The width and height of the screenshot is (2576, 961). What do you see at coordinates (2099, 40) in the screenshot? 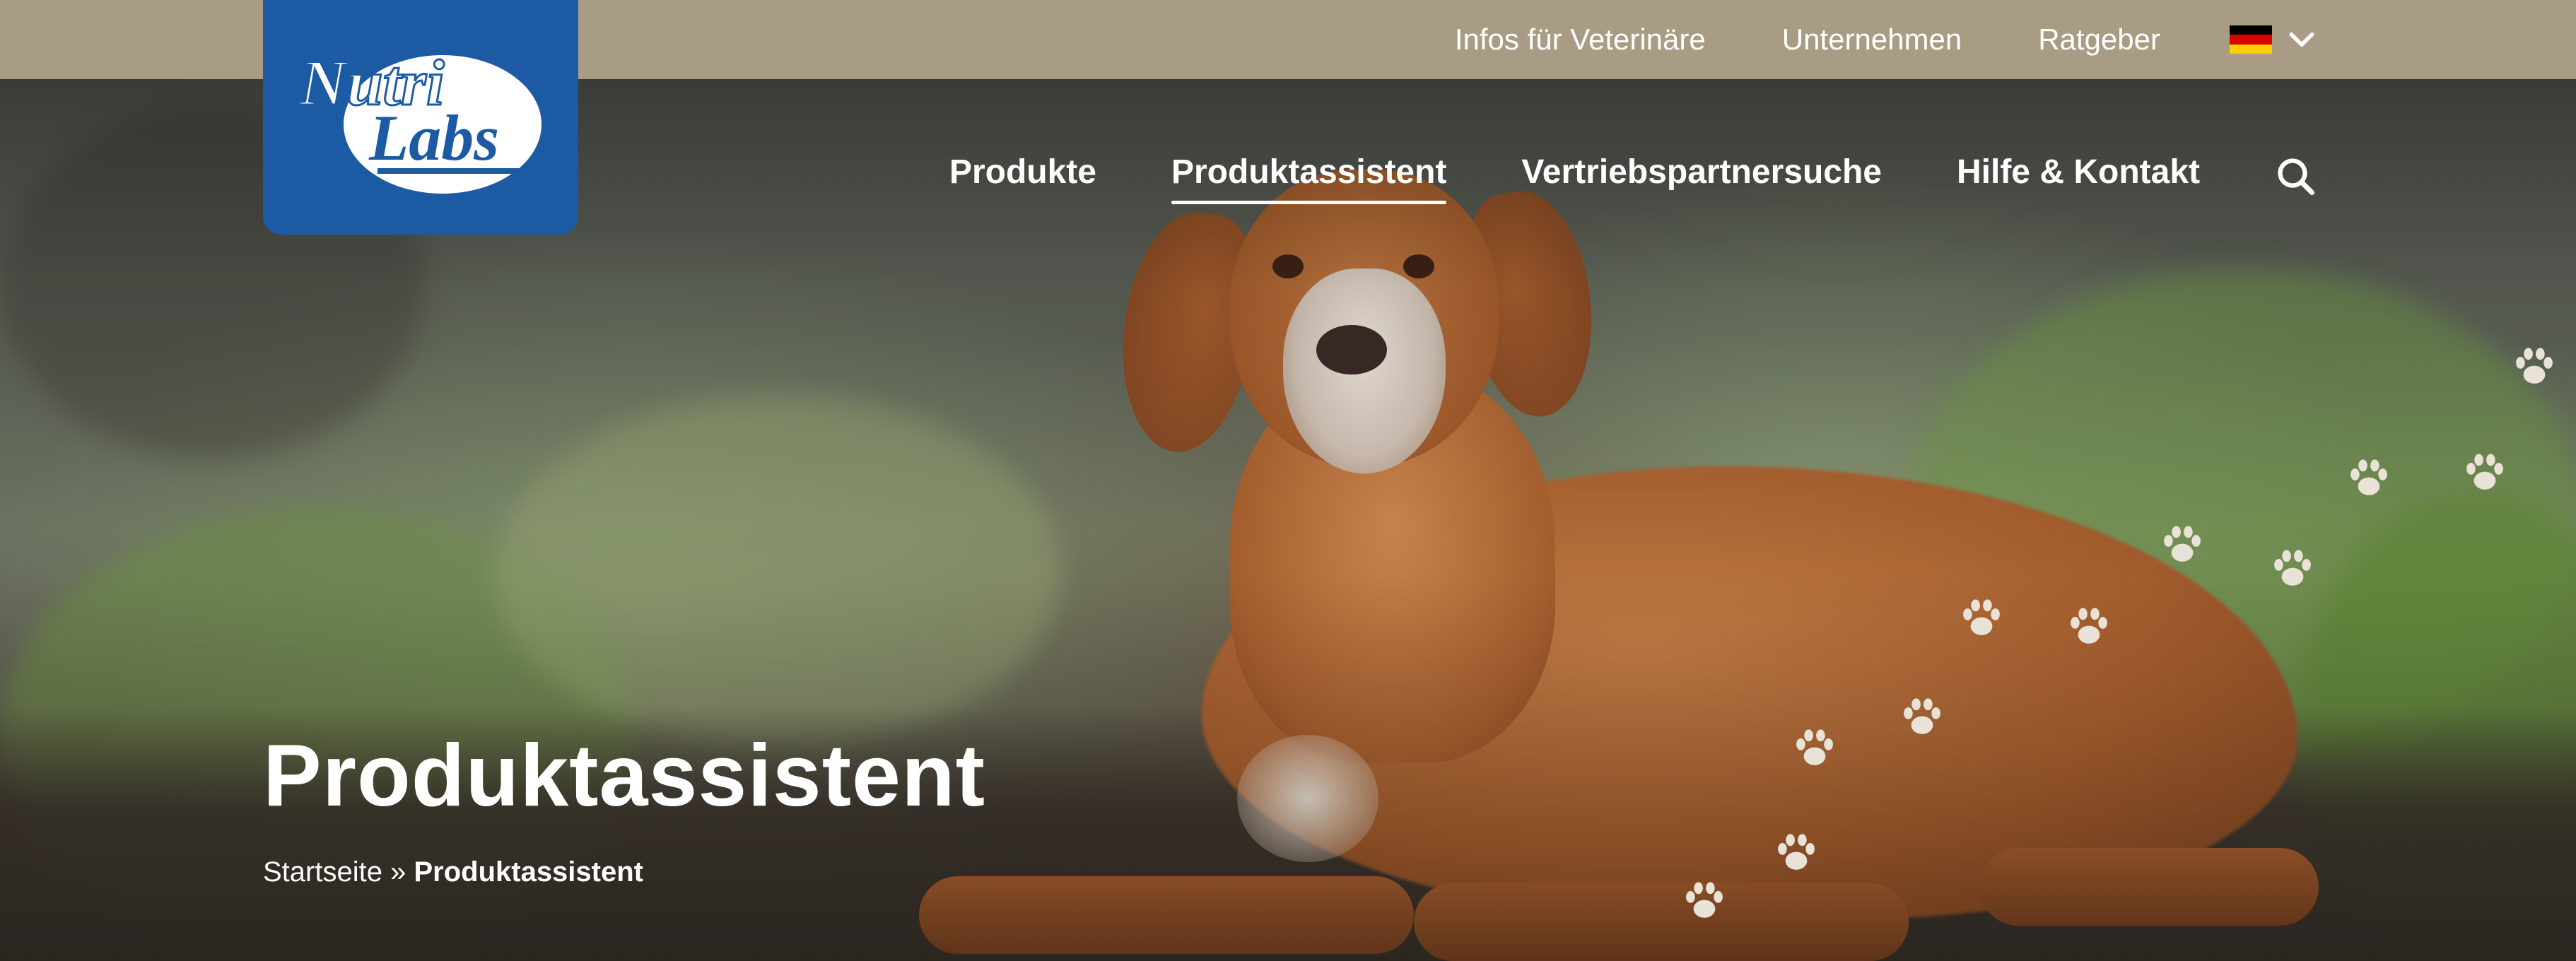
I see `utility-link-ratgeber: Ratgeber` at bounding box center [2099, 40].